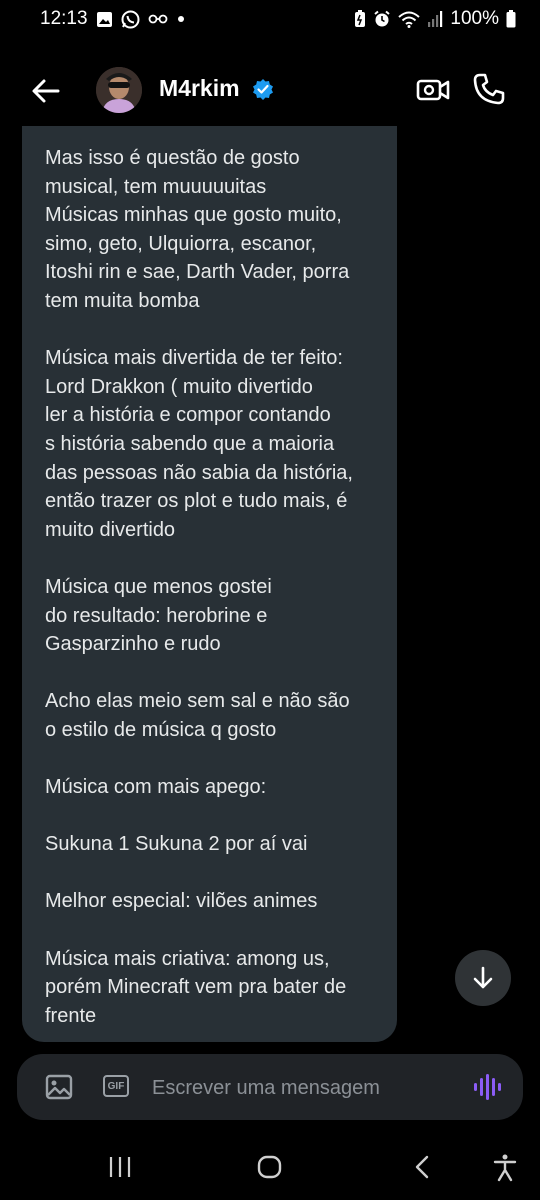 Image resolution: width=540 pixels, height=1200 pixels. I want to click on home-icon, so click(269, 1167).